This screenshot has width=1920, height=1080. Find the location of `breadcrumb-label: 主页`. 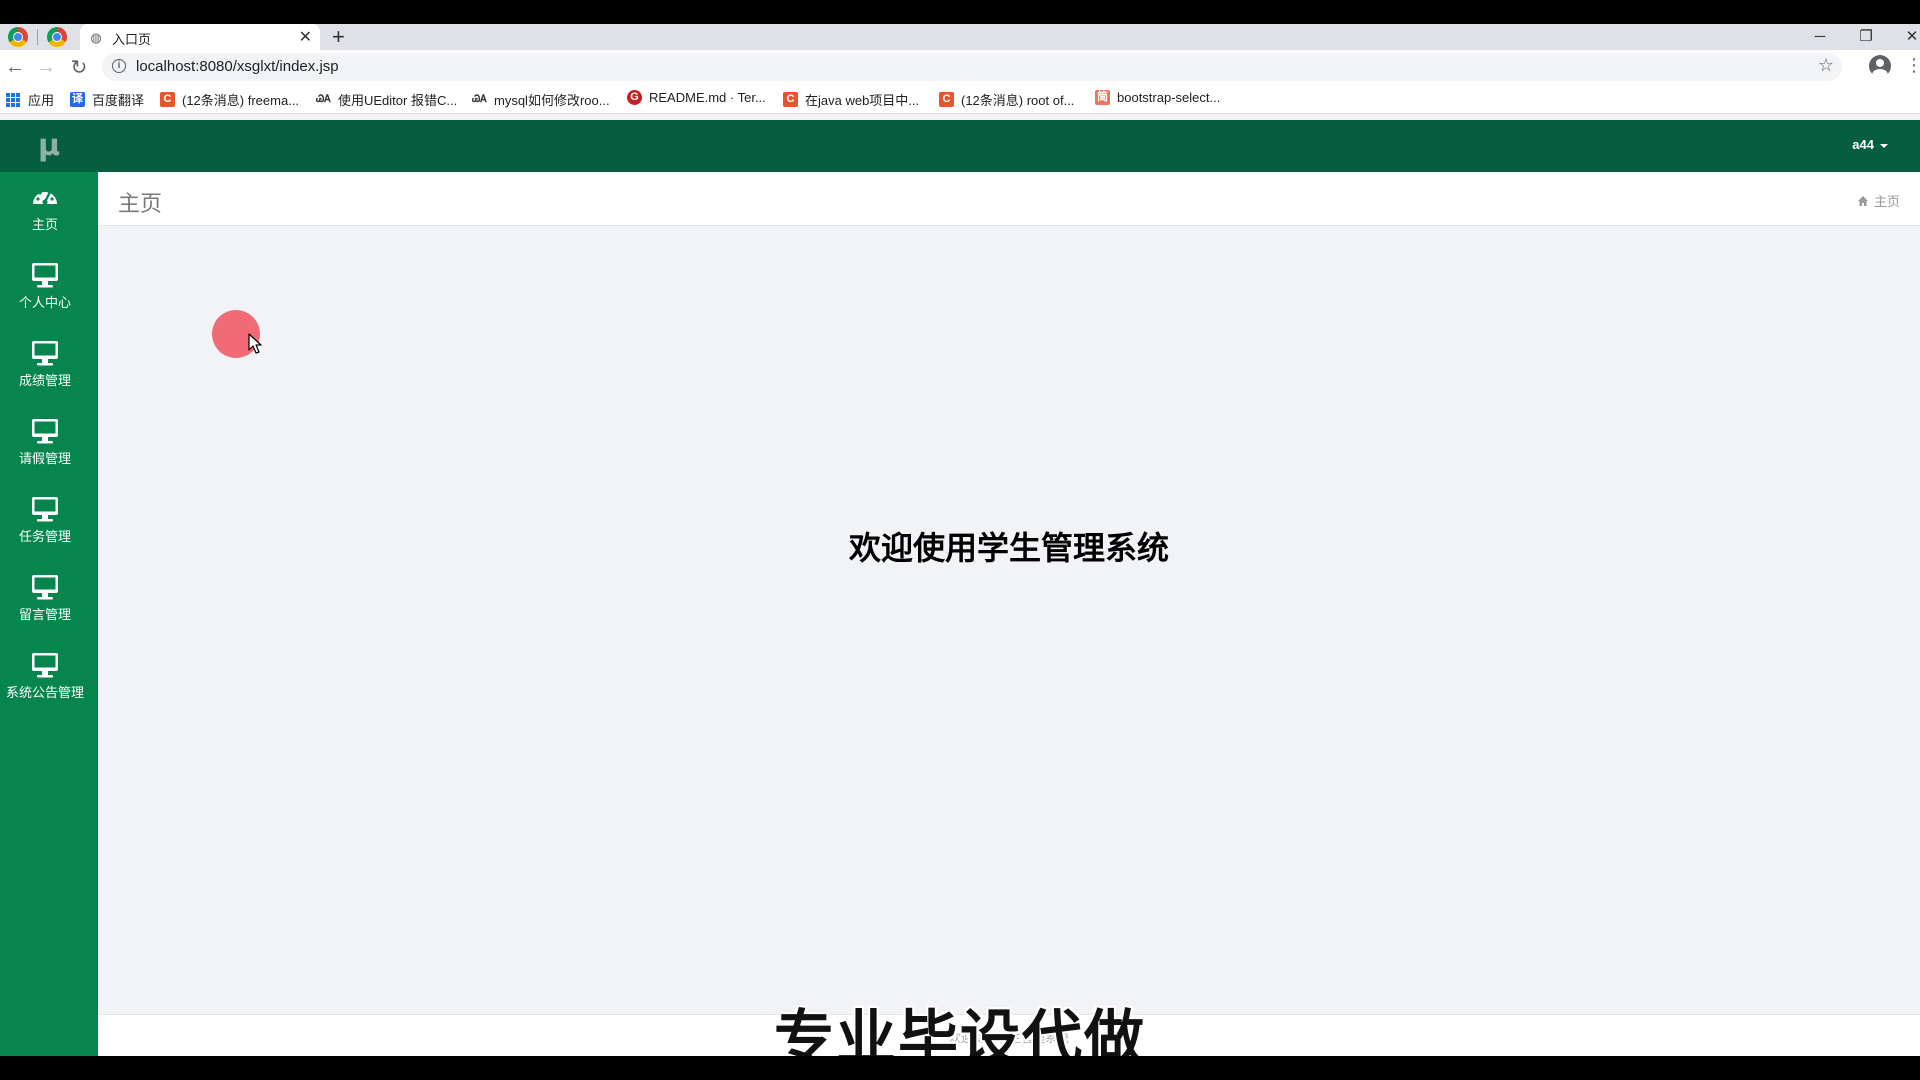

breadcrumb-label: 主页 is located at coordinates (1886, 201).